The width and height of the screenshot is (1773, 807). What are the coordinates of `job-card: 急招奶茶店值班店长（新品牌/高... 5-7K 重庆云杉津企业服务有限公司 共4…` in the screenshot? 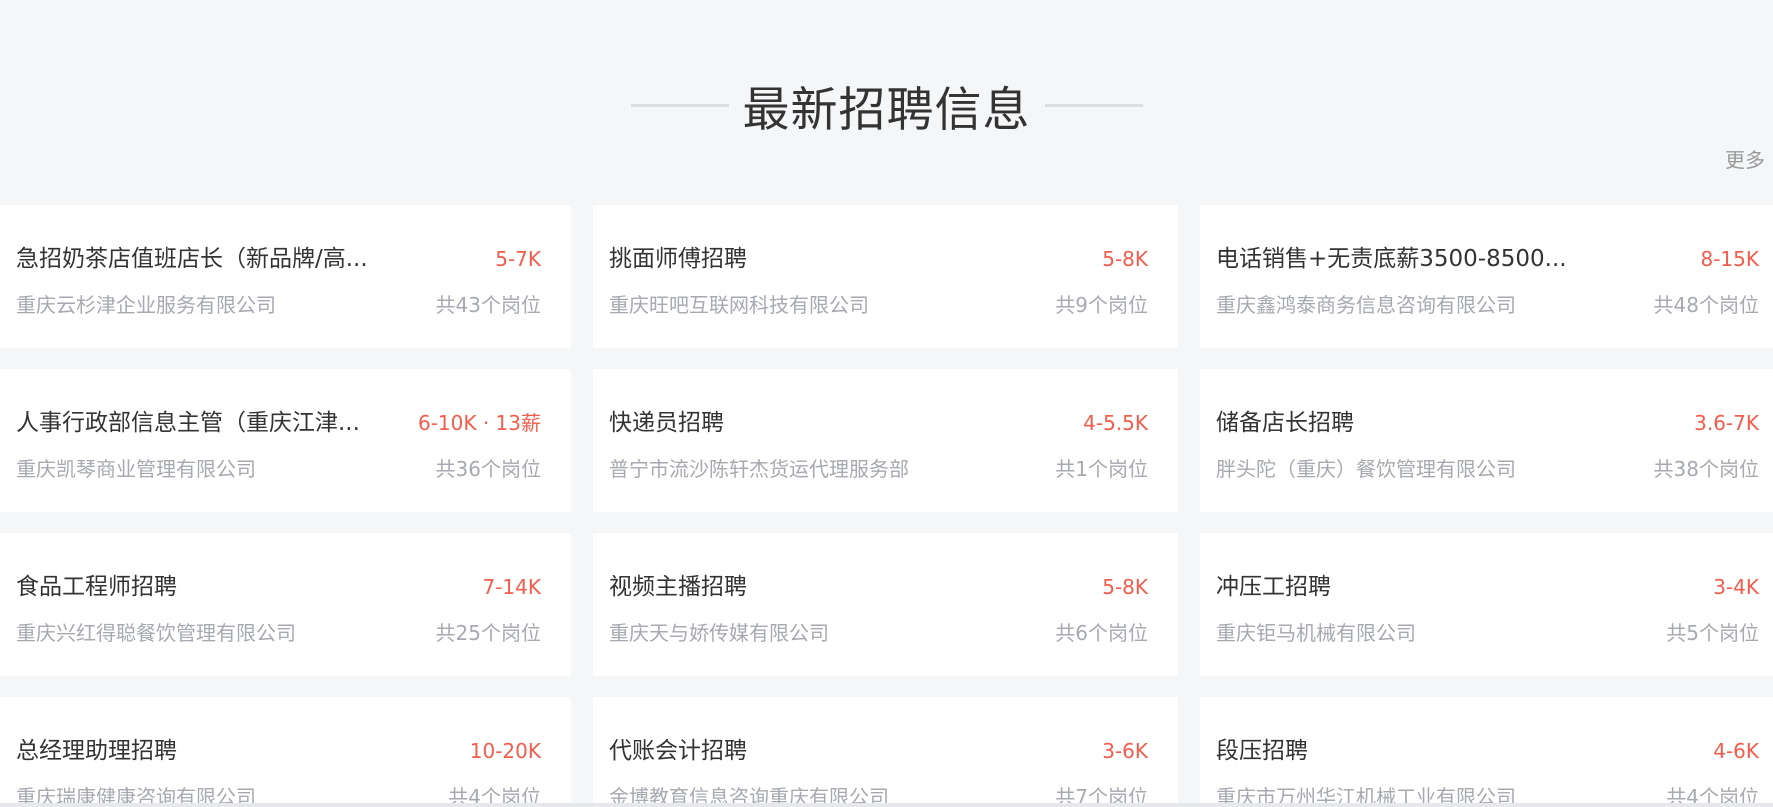 It's located at (285, 276).